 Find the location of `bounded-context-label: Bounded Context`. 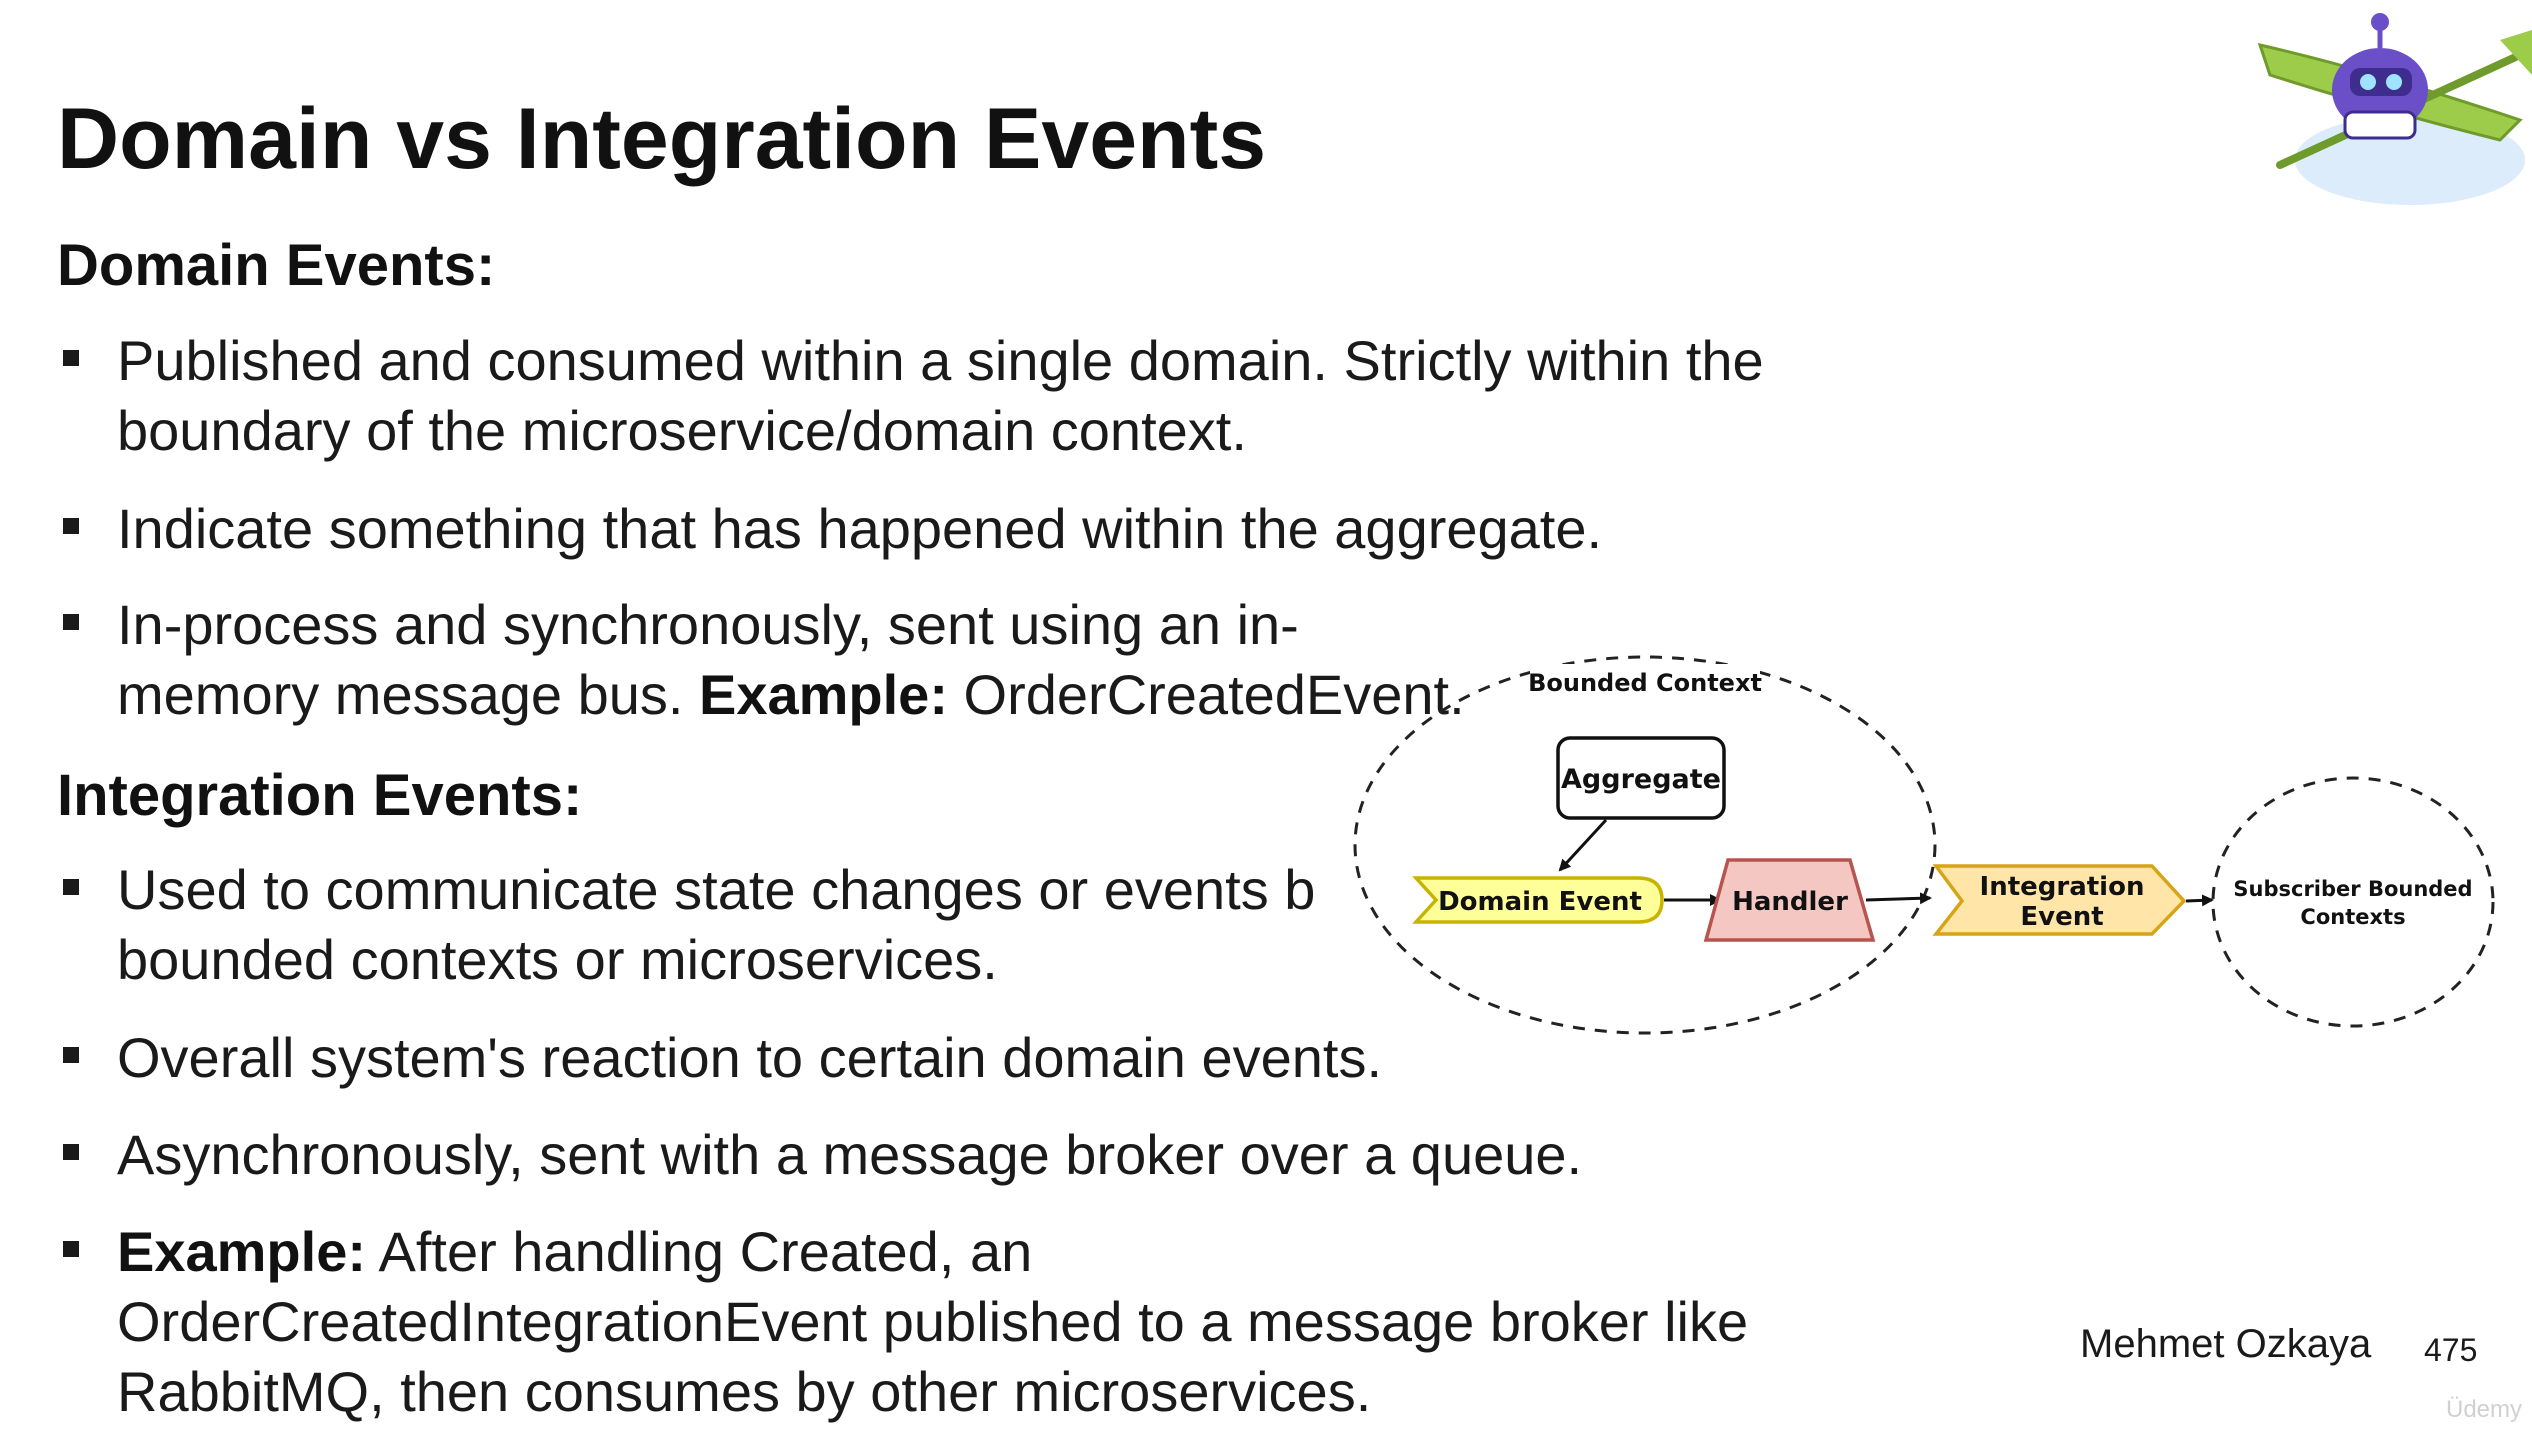

bounded-context-label: Bounded Context is located at coordinates (1645, 683).